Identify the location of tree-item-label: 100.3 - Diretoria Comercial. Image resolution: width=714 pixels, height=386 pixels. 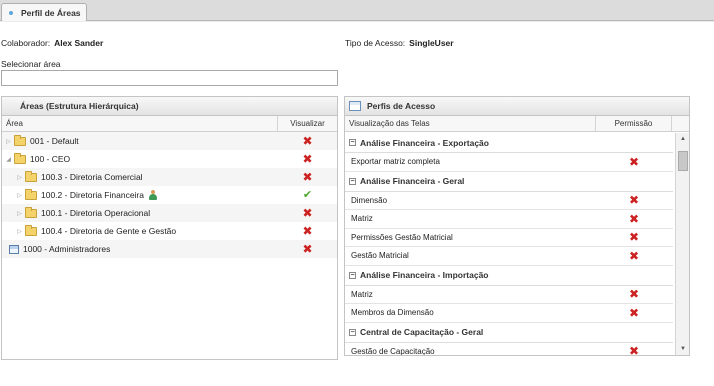
(92, 177).